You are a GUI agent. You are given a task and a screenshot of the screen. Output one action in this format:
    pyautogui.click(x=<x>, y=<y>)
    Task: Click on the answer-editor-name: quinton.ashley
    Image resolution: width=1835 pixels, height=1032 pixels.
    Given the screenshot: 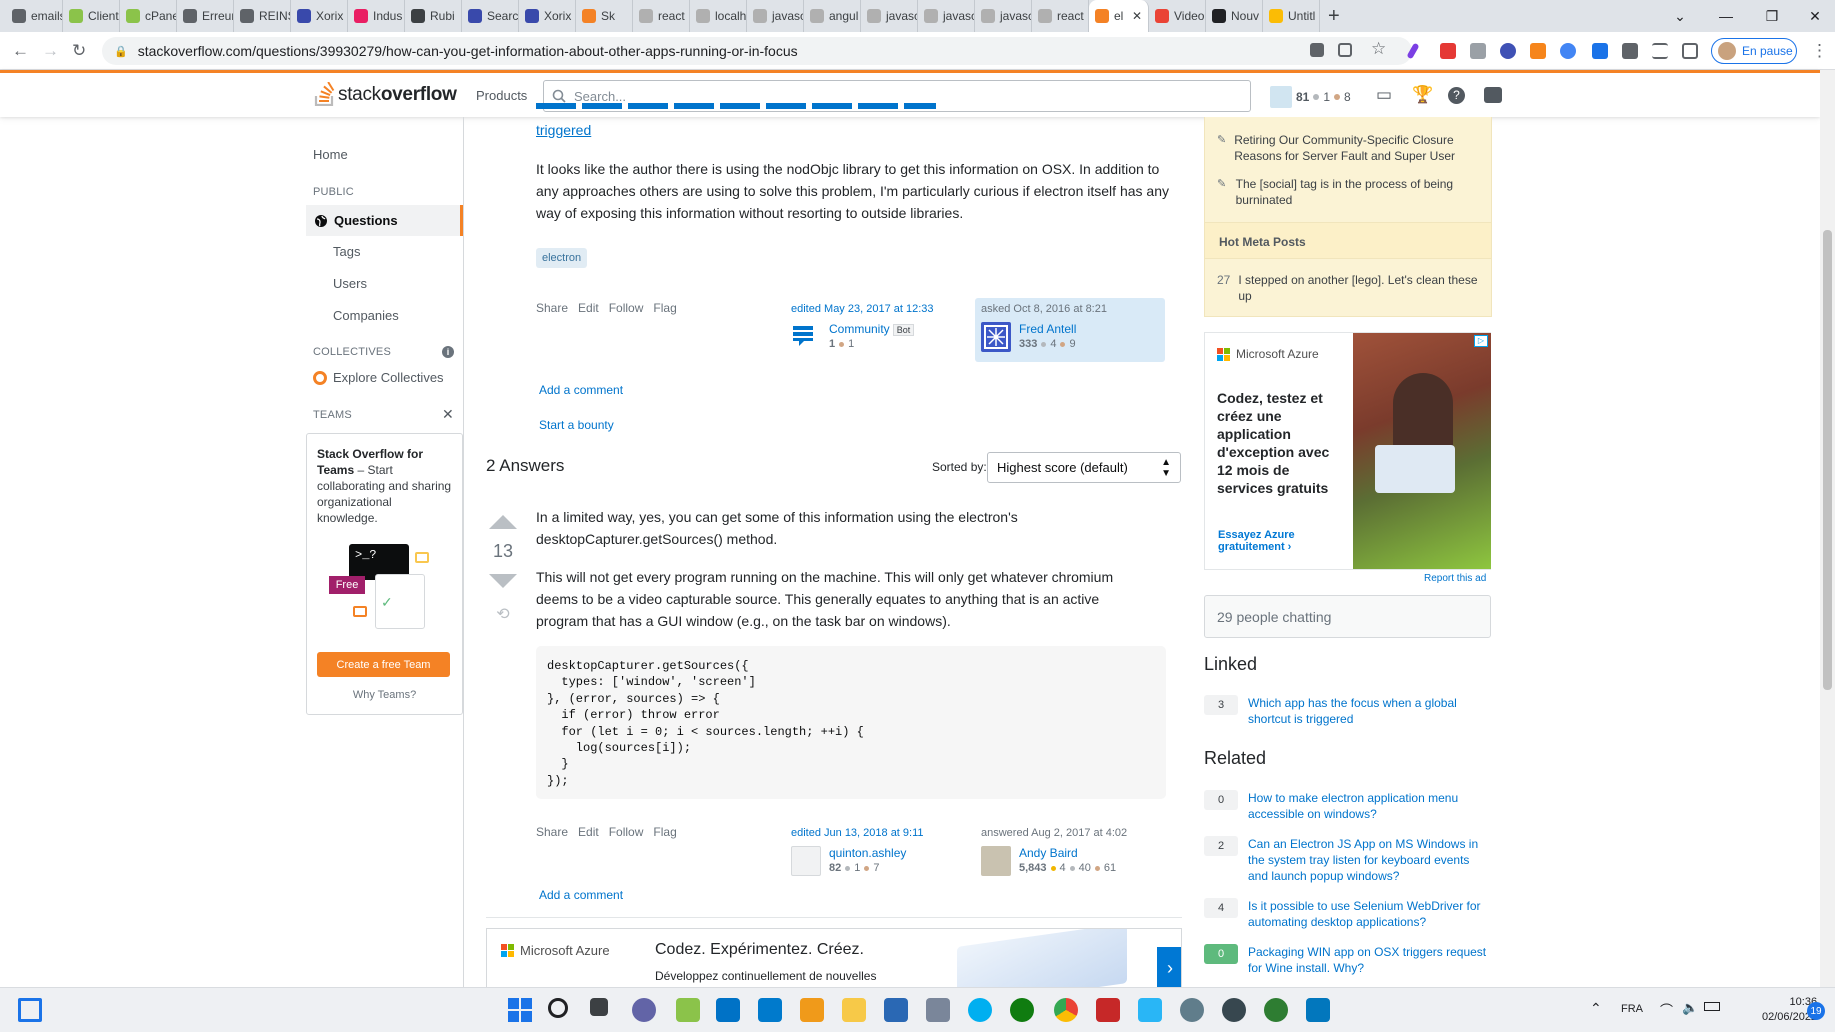 What is the action you would take?
    pyautogui.click(x=867, y=853)
    